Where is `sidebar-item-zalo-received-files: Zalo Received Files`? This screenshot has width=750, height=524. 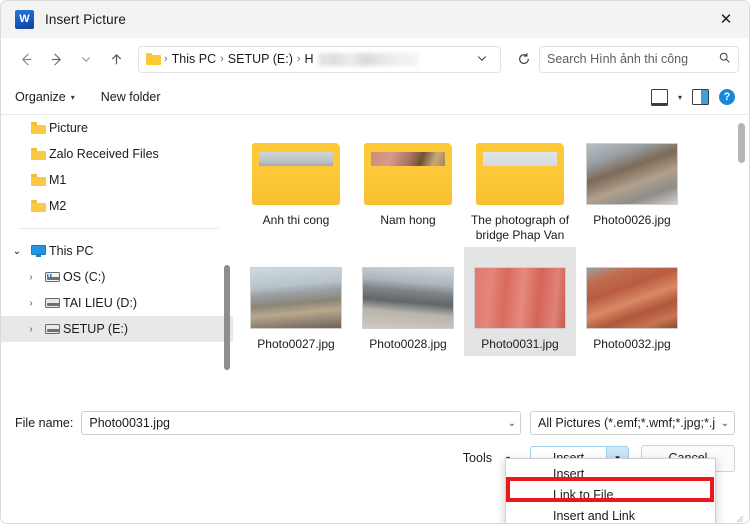
sidebar-item-zalo-received-files: Zalo Received Files is located at coordinates (117, 154).